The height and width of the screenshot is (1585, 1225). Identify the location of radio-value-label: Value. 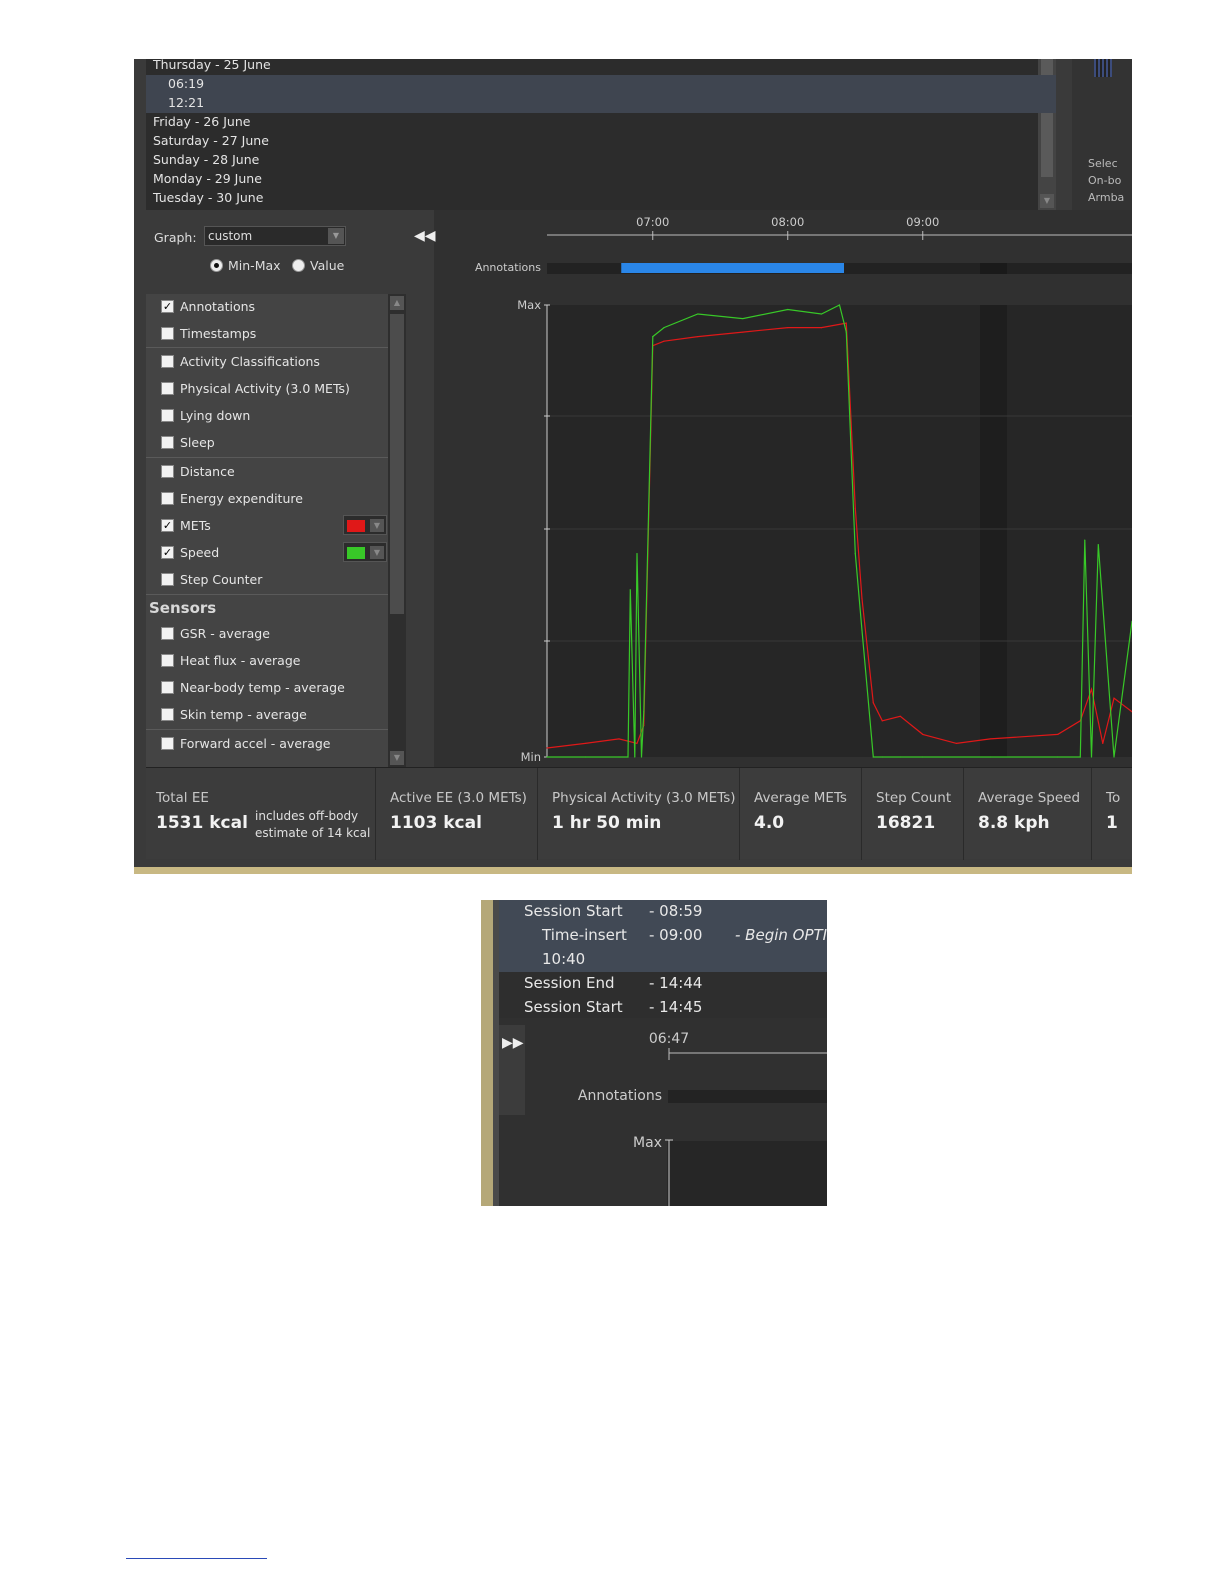
(327, 265).